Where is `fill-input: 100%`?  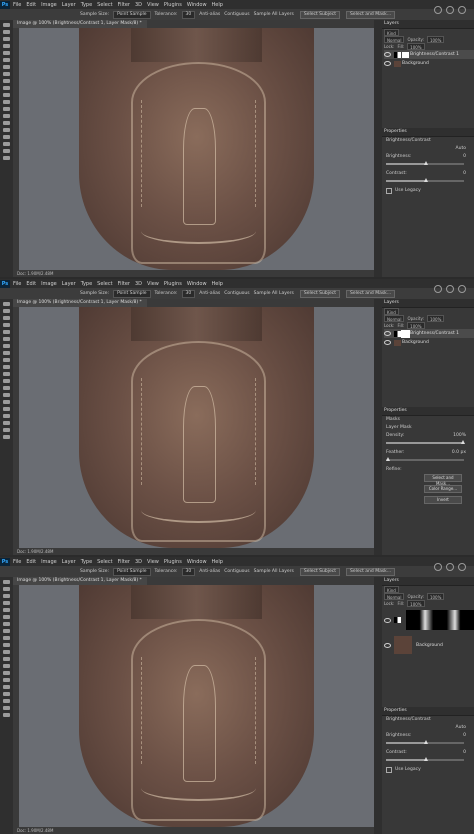 fill-input: 100% is located at coordinates (416, 46).